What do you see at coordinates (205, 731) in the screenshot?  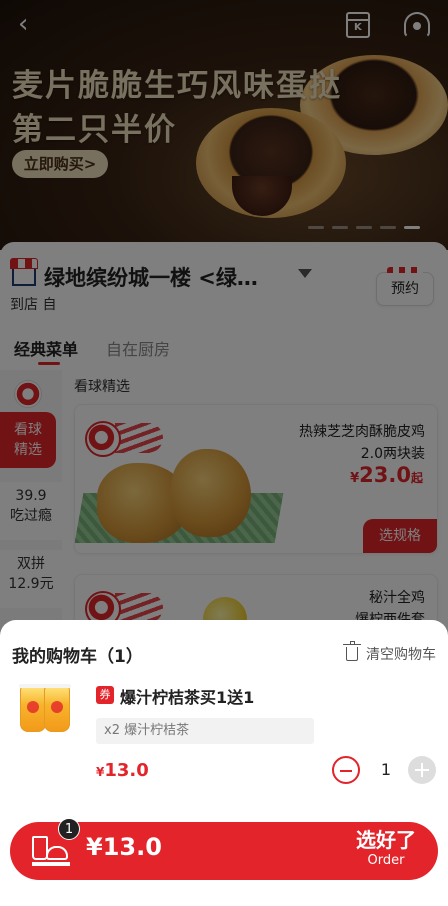 I see `cart-item-detail: x2 爆汁柠桔茶` at bounding box center [205, 731].